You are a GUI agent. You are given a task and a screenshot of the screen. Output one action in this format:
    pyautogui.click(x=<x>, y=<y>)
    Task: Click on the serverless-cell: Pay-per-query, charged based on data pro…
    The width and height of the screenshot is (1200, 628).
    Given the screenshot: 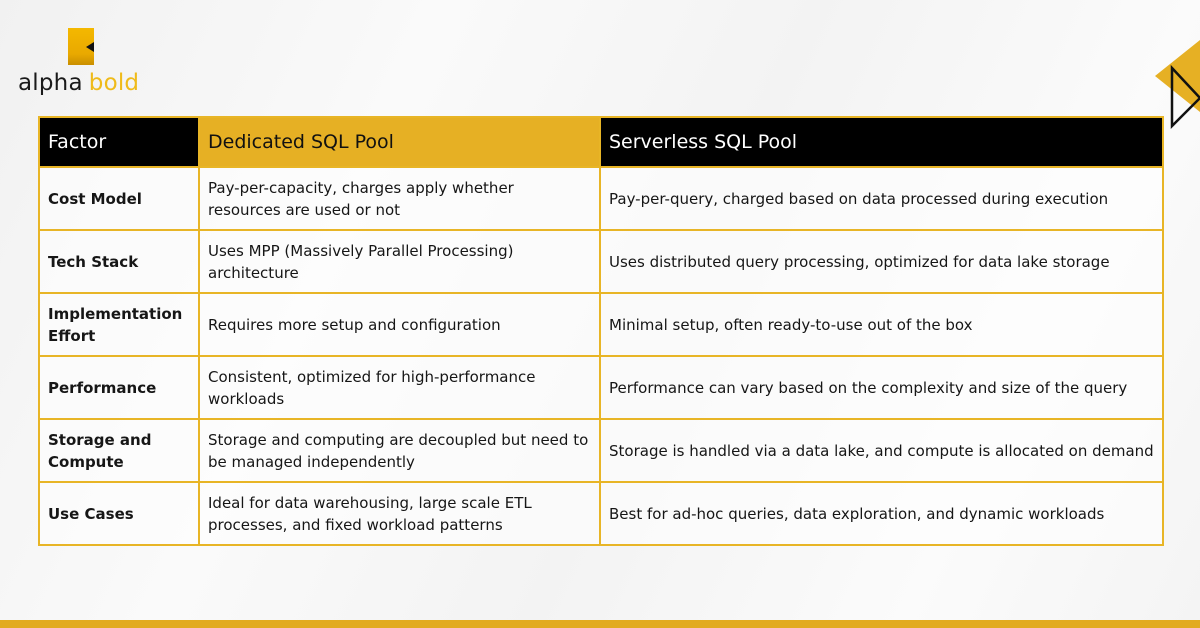 What is the action you would take?
    pyautogui.click(x=881, y=198)
    